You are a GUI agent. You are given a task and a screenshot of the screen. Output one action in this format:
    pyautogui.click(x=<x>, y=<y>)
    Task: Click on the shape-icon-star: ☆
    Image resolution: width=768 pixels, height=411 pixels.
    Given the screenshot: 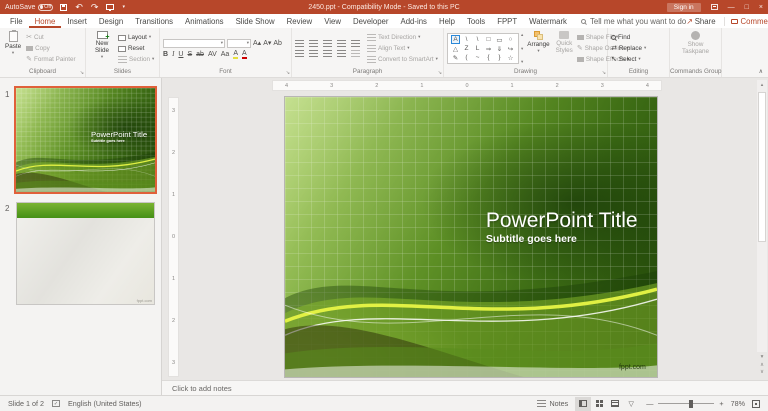 What is the action you would take?
    pyautogui.click(x=511, y=58)
    